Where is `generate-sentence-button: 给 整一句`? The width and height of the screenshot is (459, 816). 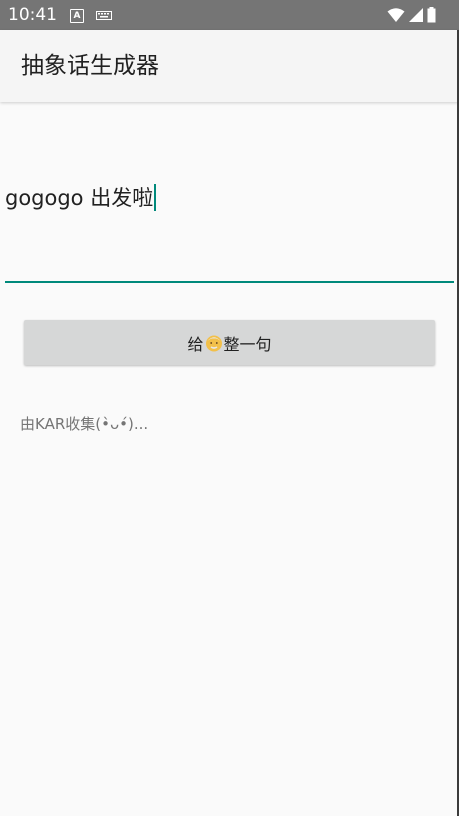
generate-sentence-button: 给 整一句 is located at coordinates (229, 342).